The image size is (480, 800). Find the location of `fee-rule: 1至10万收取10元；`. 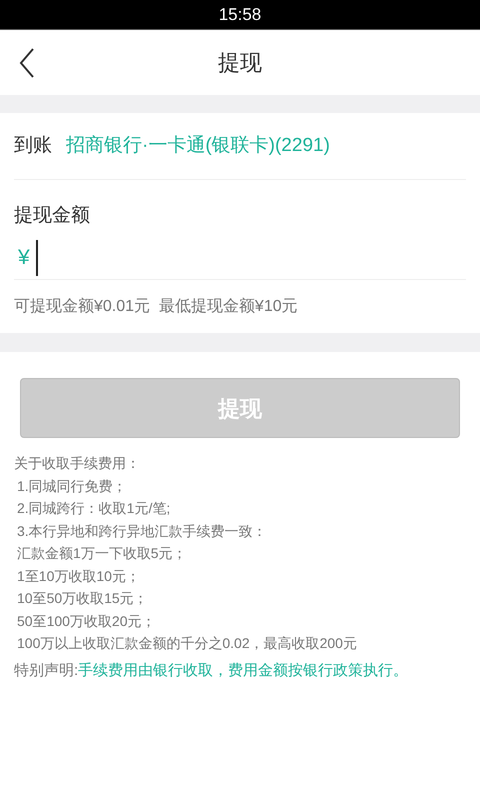

fee-rule: 1至10万收取10元； is located at coordinates (78, 576).